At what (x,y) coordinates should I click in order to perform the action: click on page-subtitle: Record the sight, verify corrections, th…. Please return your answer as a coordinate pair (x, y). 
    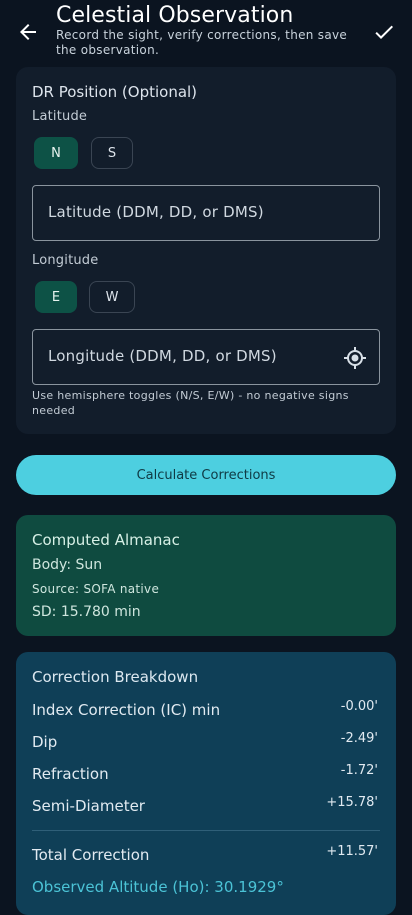
    Looking at the image, I should click on (202, 42).